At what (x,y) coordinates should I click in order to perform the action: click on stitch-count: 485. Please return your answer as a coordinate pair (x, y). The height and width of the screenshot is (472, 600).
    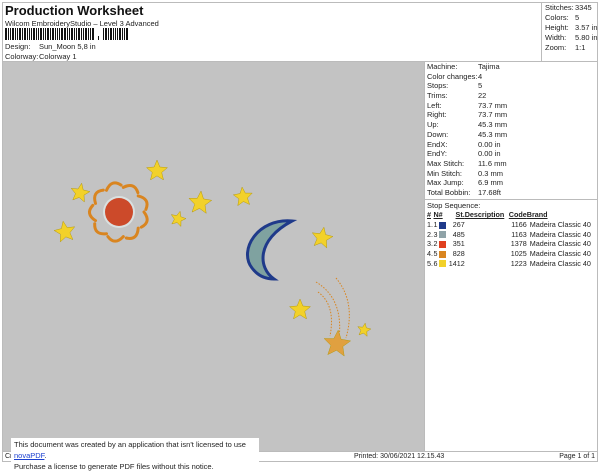
    Looking at the image, I should click on (458, 234).